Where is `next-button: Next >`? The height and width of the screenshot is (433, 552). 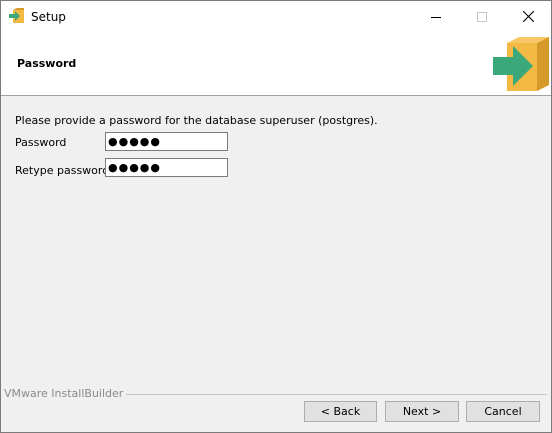
next-button: Next > is located at coordinates (422, 411).